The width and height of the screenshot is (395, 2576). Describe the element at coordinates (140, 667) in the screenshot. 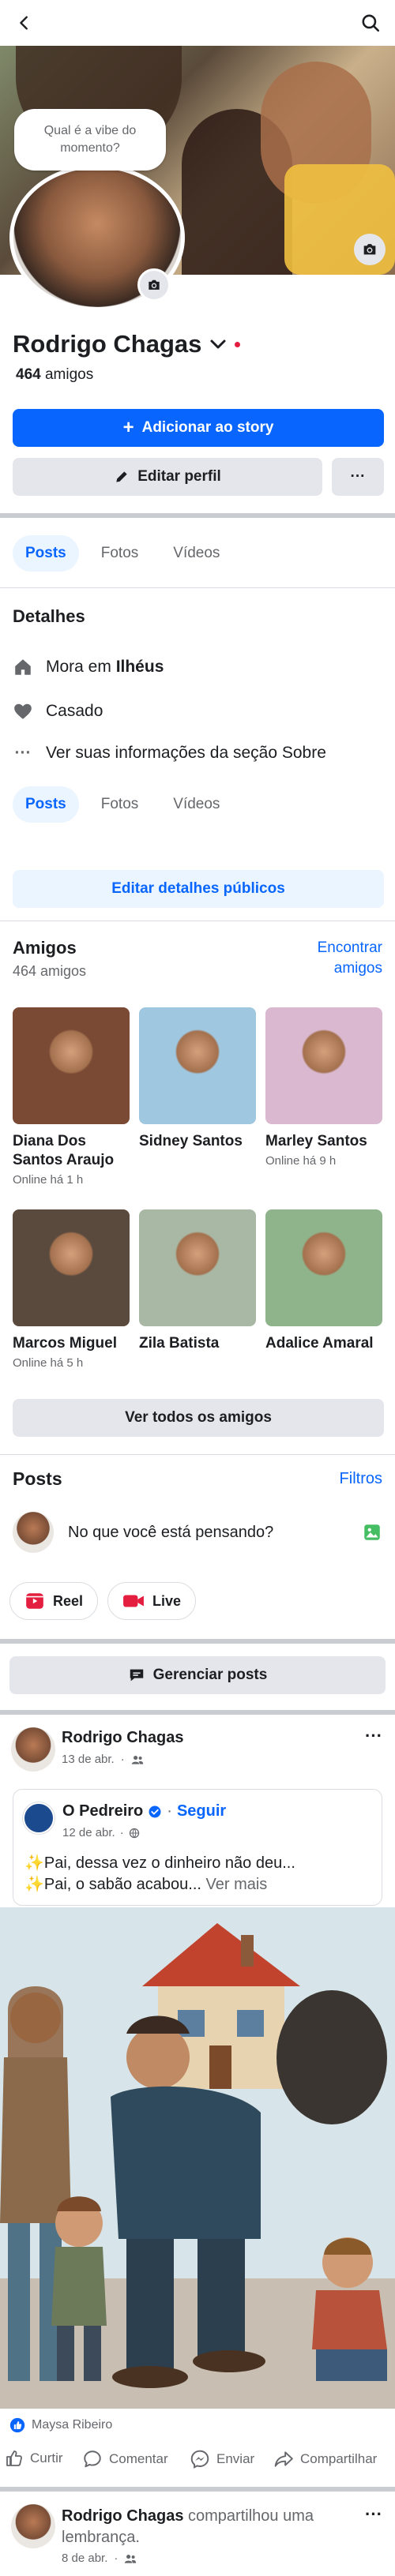

I see `city-link: Ilhéus` at that location.